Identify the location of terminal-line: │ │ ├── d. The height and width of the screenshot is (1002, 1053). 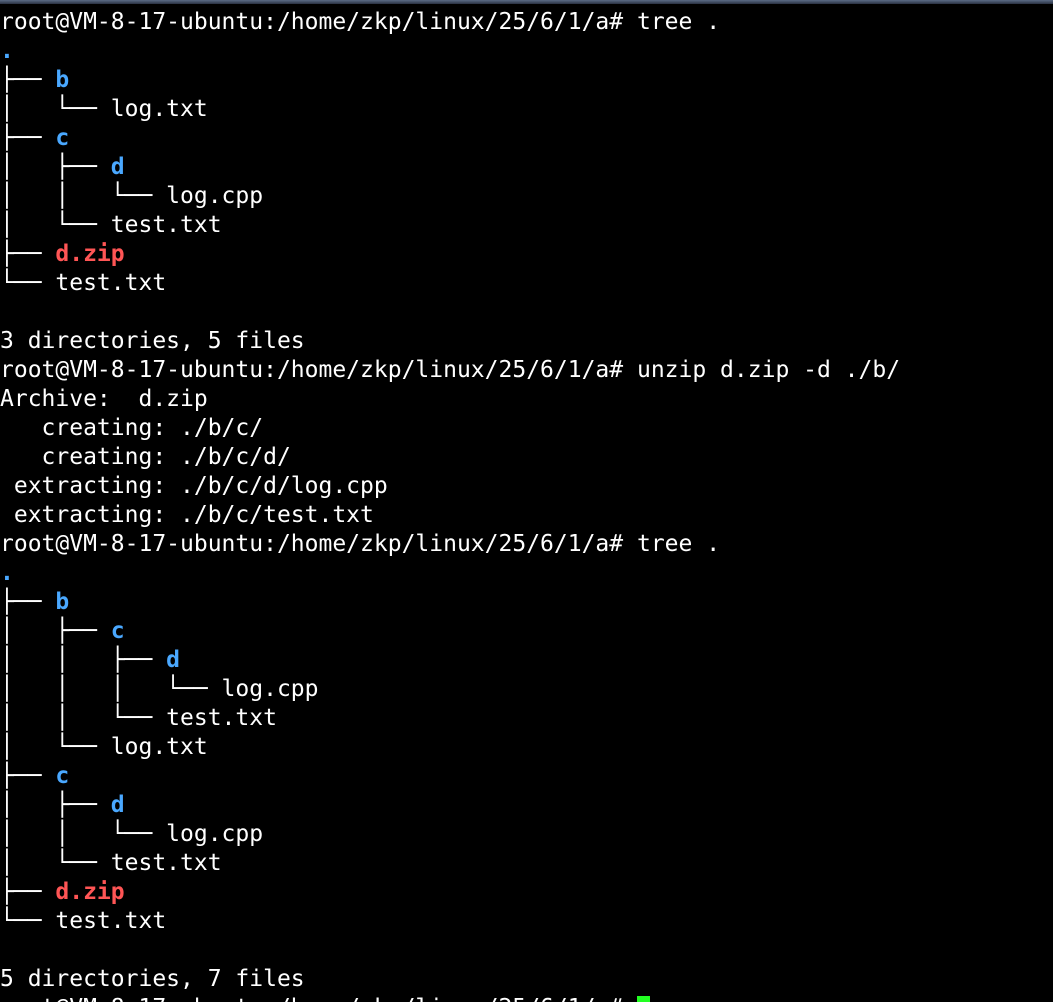
(526, 660).